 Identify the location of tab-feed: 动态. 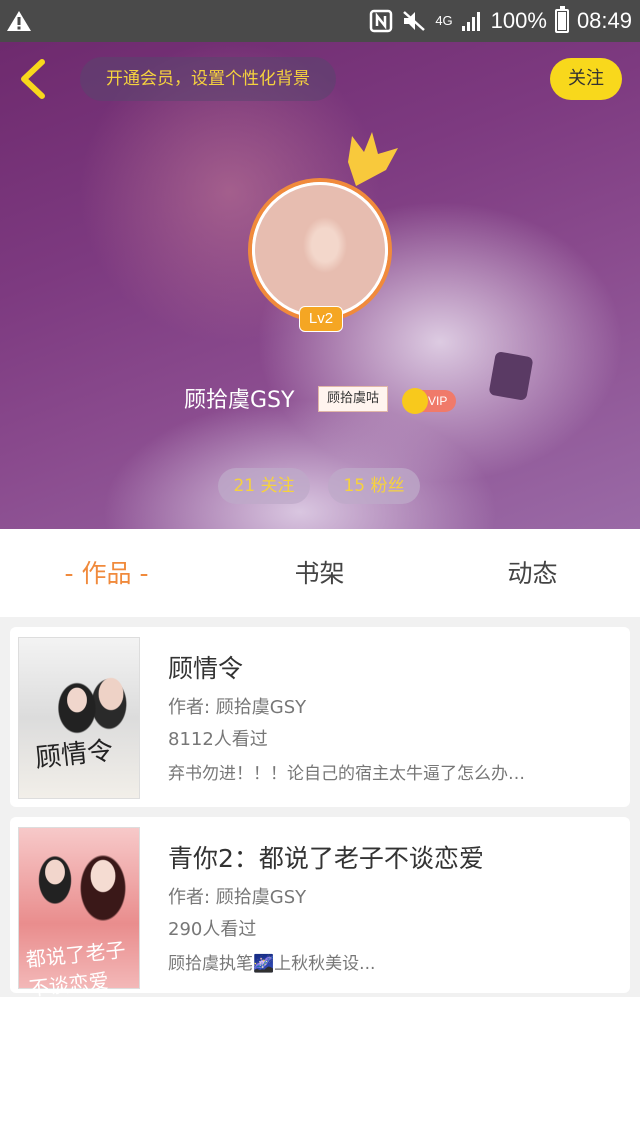
(532, 573).